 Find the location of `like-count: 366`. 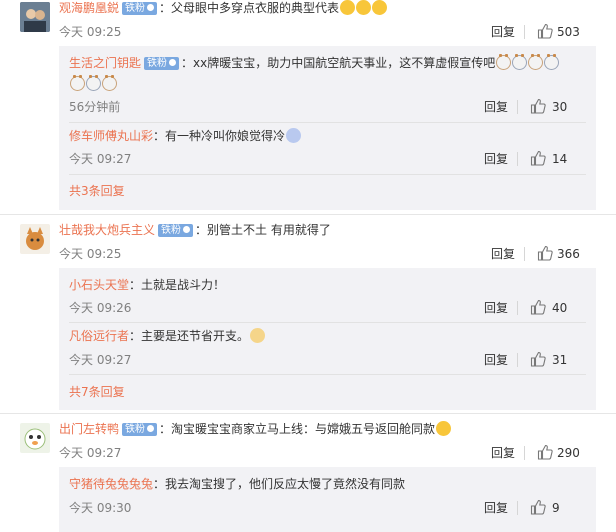

like-count: 366 is located at coordinates (568, 254).